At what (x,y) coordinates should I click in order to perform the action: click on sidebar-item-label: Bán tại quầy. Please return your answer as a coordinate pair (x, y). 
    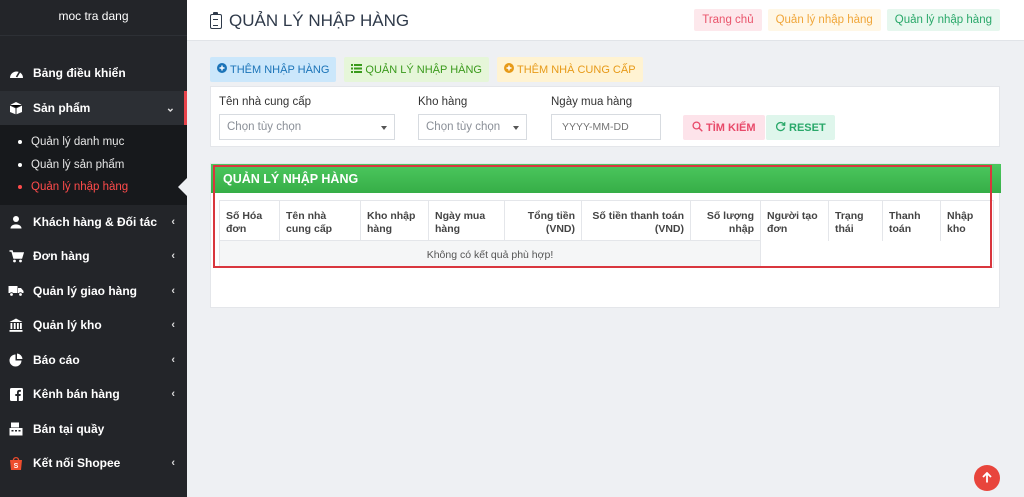
    Looking at the image, I should click on (69, 428).